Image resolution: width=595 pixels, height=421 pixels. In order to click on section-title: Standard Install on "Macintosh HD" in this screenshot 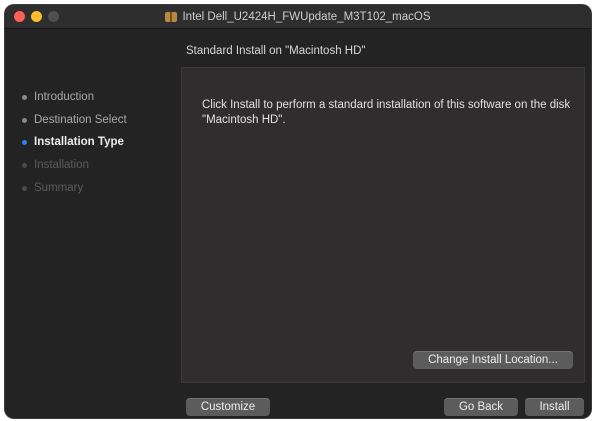, I will do `click(276, 51)`.